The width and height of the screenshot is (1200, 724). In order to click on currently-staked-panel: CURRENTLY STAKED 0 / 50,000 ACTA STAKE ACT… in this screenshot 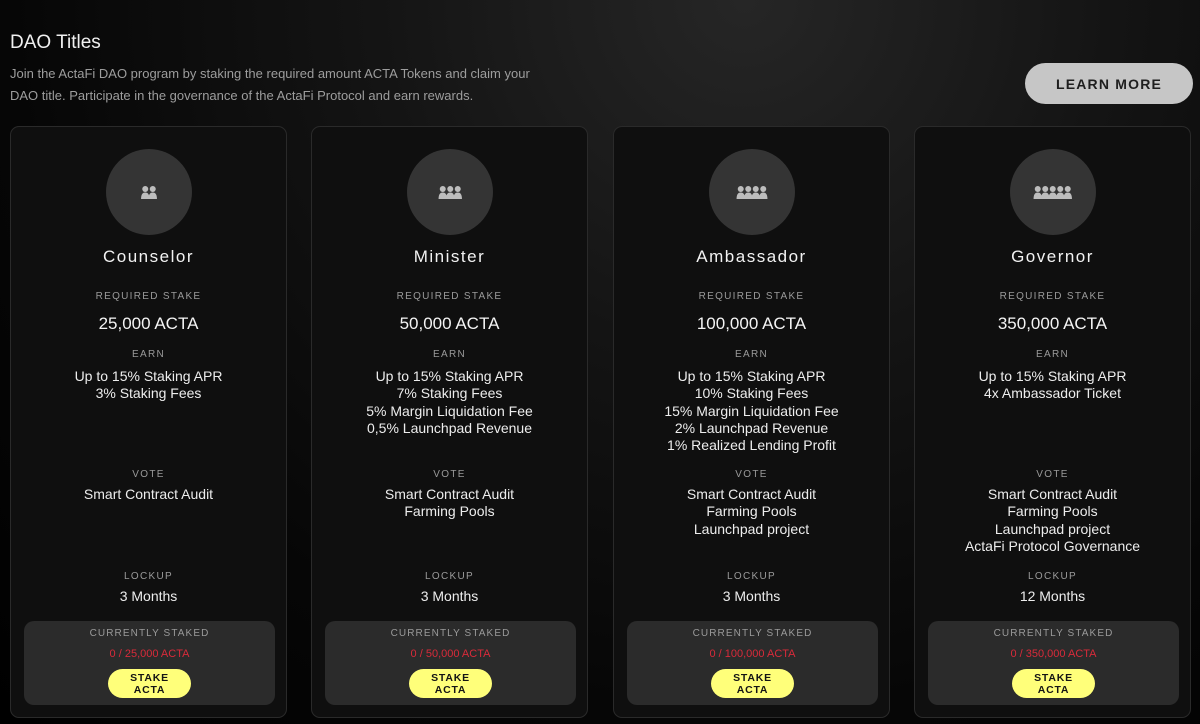, I will do `click(450, 663)`.